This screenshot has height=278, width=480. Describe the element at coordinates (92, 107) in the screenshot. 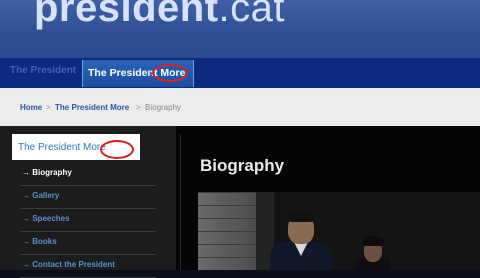

I see `breadcrumb-parent: The President More` at that location.